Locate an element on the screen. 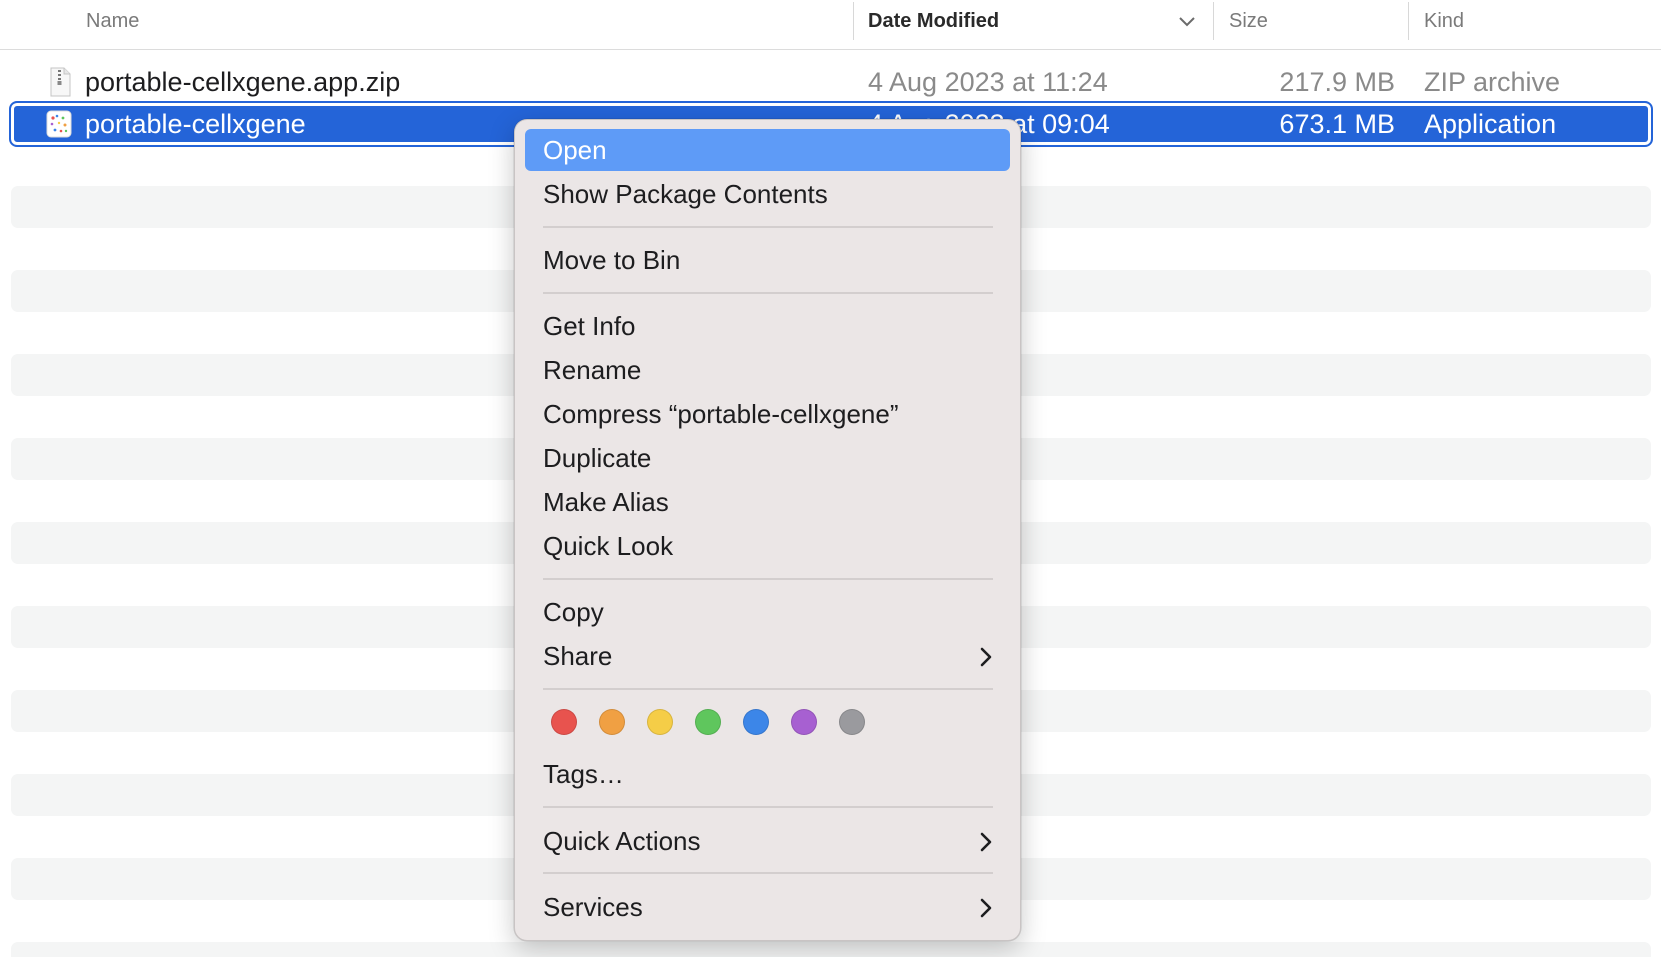  app-icon is located at coordinates (59, 124).